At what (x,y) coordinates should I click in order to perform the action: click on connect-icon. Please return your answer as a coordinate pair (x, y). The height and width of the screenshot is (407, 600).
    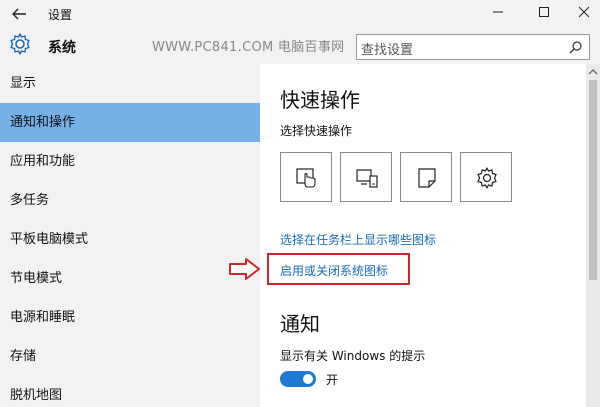
    Looking at the image, I should click on (367, 178).